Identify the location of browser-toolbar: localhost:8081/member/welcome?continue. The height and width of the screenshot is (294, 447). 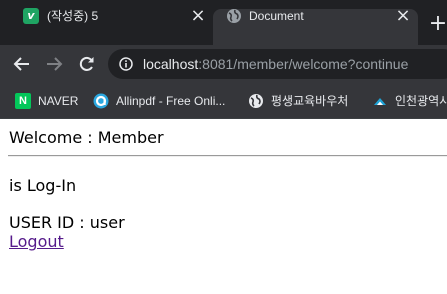
(223, 64).